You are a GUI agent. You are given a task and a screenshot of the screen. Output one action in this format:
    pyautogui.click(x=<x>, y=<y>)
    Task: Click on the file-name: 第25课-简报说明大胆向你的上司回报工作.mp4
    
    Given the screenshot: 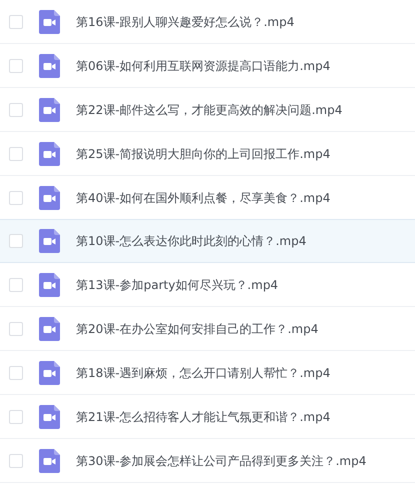 What is the action you would take?
    pyautogui.click(x=203, y=154)
    